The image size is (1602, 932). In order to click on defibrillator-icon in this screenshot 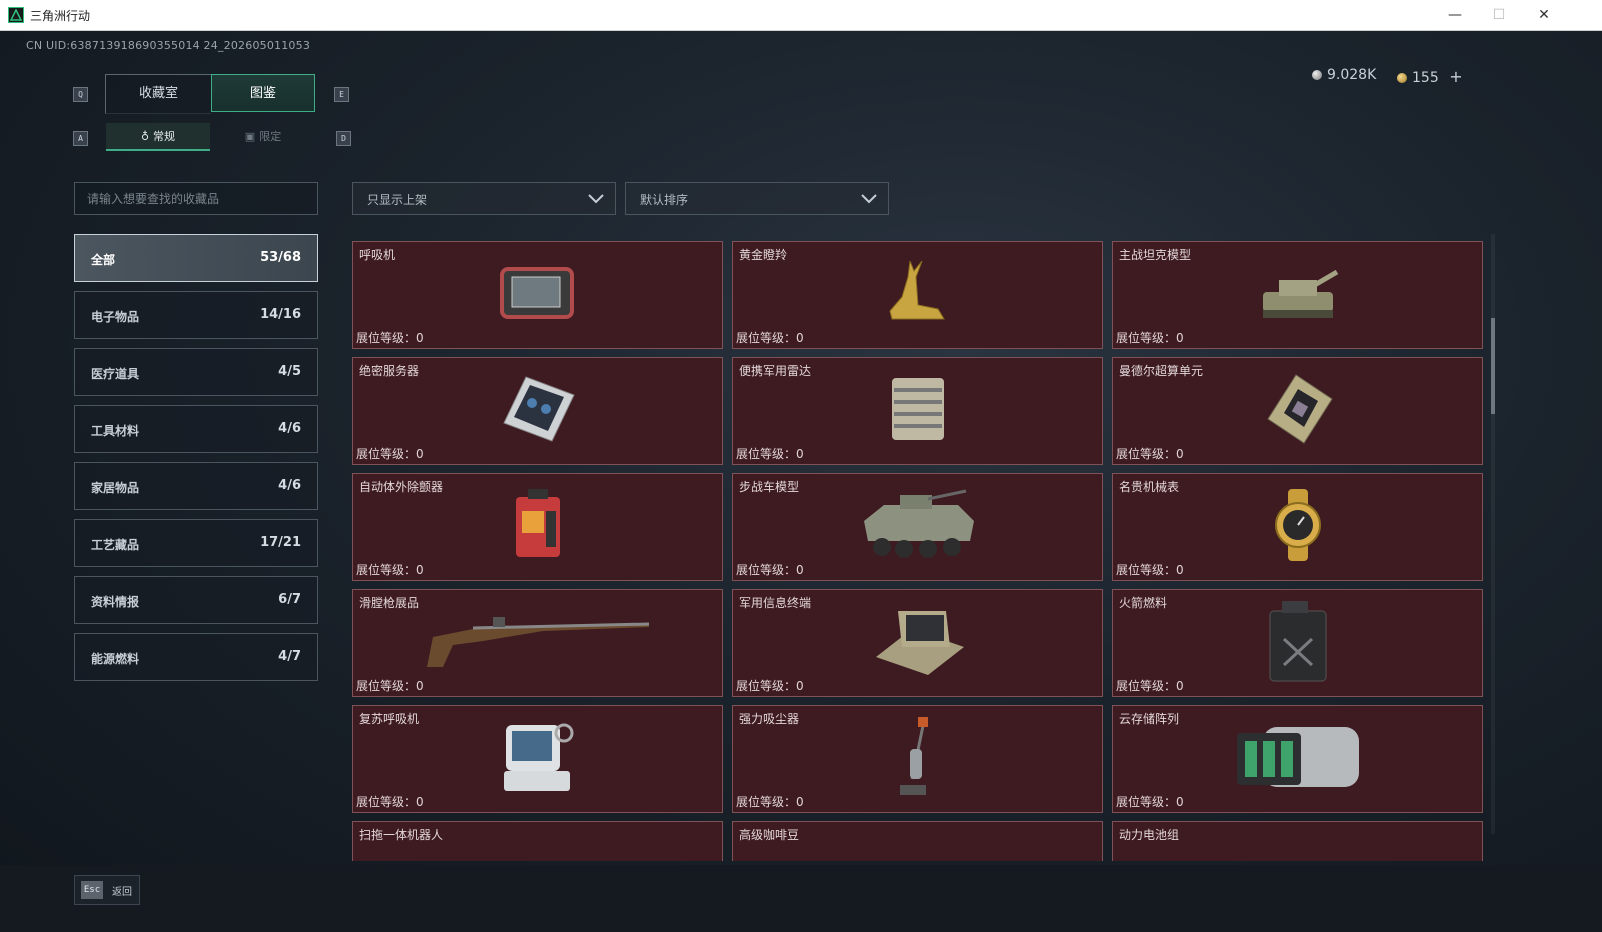, I will do `click(538, 527)`.